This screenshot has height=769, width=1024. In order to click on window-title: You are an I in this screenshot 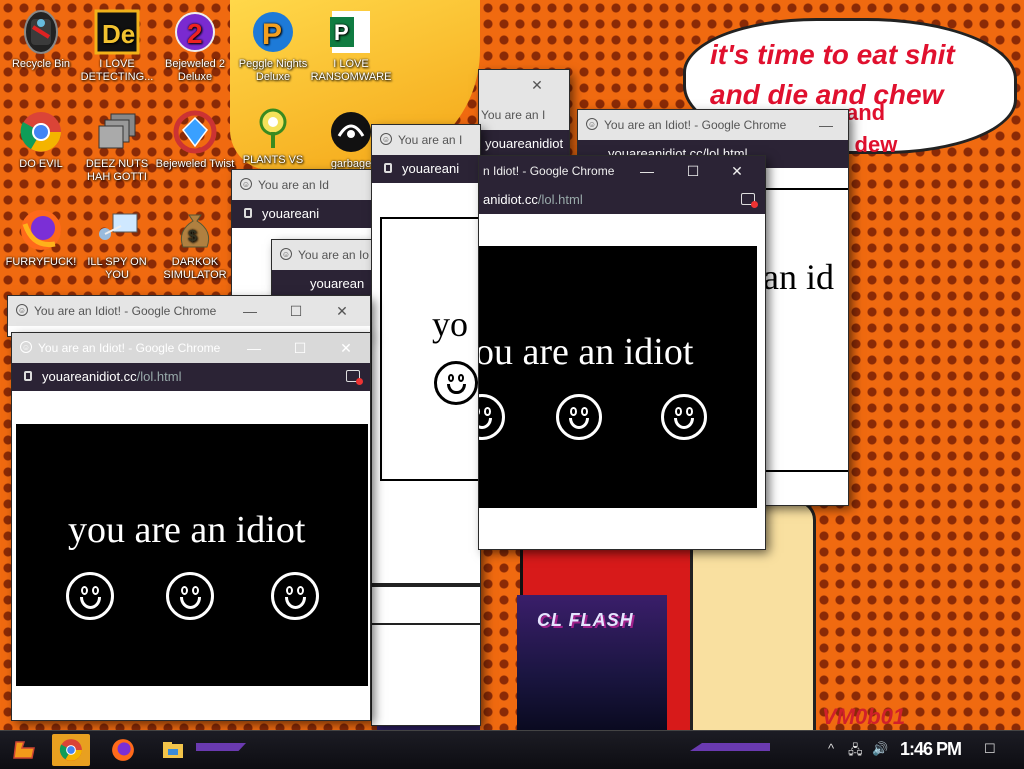, I will do `click(513, 115)`.